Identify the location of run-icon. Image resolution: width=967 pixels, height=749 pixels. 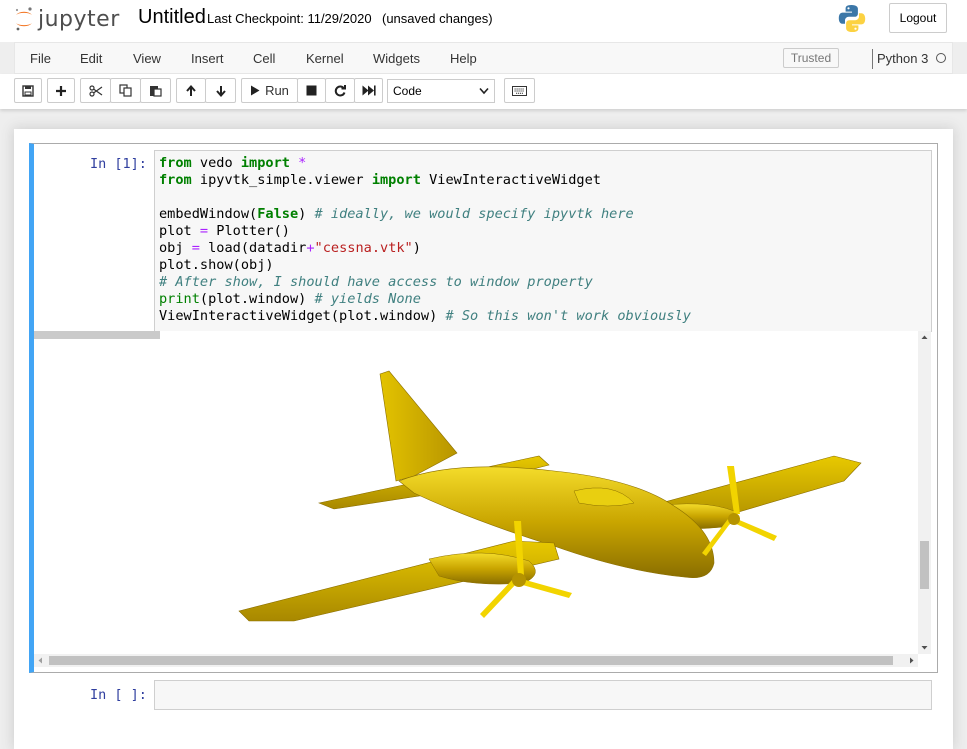
(255, 90).